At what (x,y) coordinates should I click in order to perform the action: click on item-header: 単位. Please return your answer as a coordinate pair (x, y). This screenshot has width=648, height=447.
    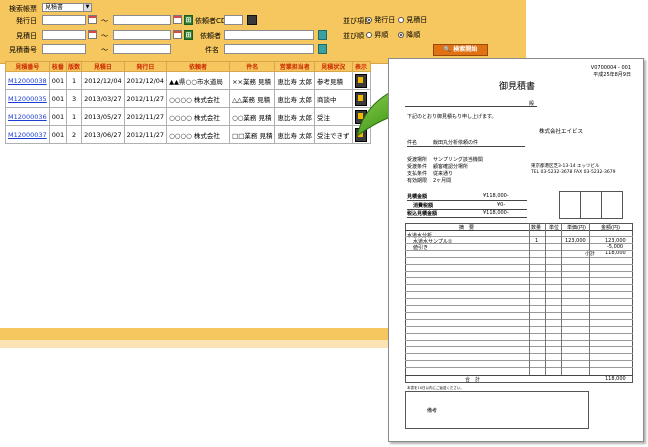
    Looking at the image, I should click on (554, 228).